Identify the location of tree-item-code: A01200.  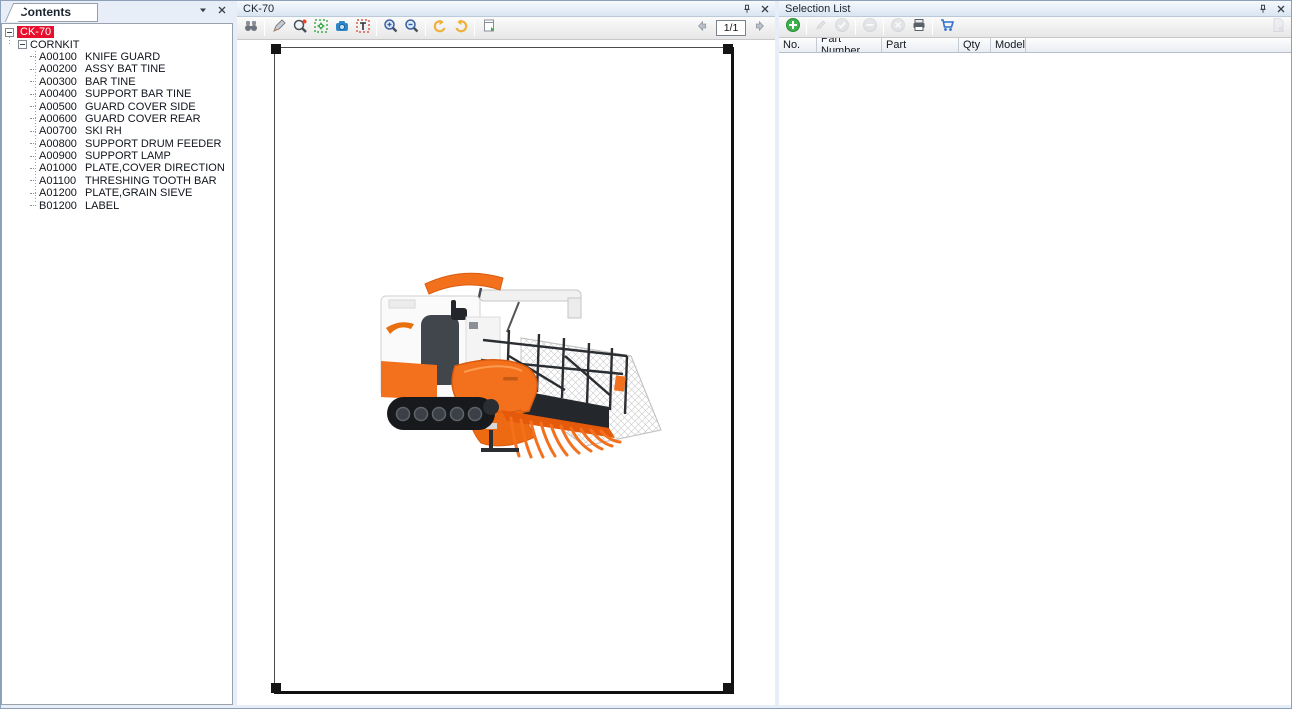
(58, 193).